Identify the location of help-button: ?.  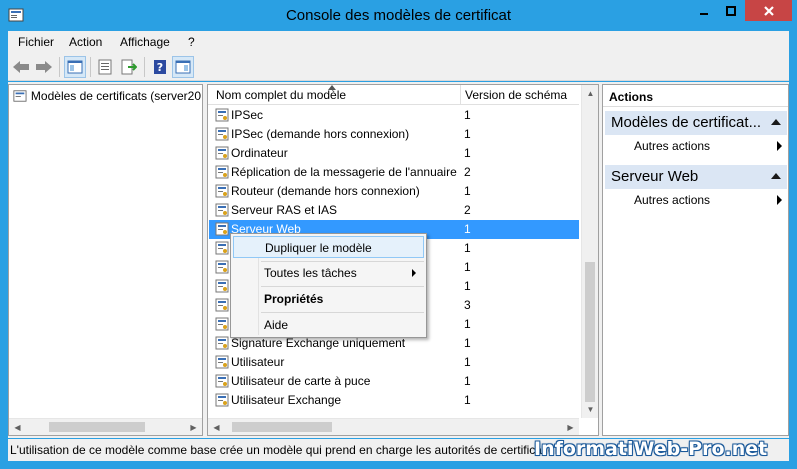
(160, 67).